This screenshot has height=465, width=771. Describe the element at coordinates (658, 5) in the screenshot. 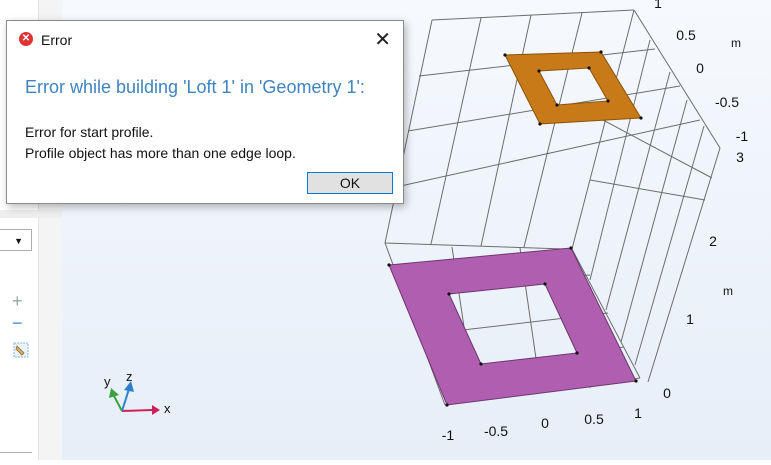

I see `top-tick-label: 1` at that location.